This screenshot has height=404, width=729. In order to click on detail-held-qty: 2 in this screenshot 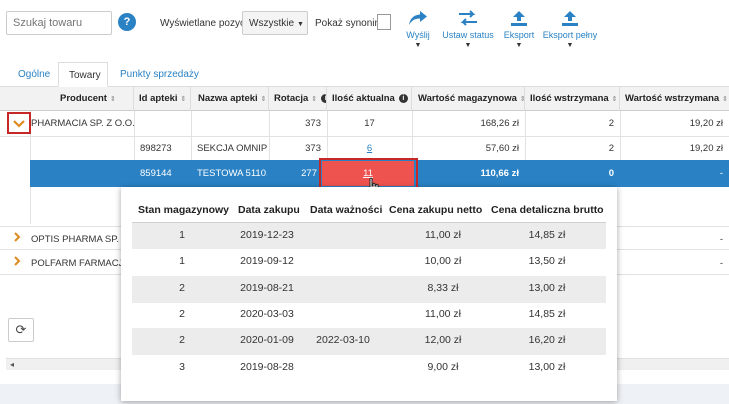, I will do `click(611, 148)`.